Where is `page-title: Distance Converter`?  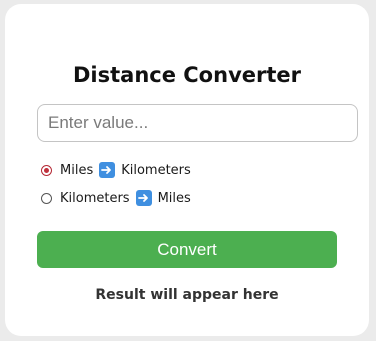
page-title: Distance Converter is located at coordinates (186, 75).